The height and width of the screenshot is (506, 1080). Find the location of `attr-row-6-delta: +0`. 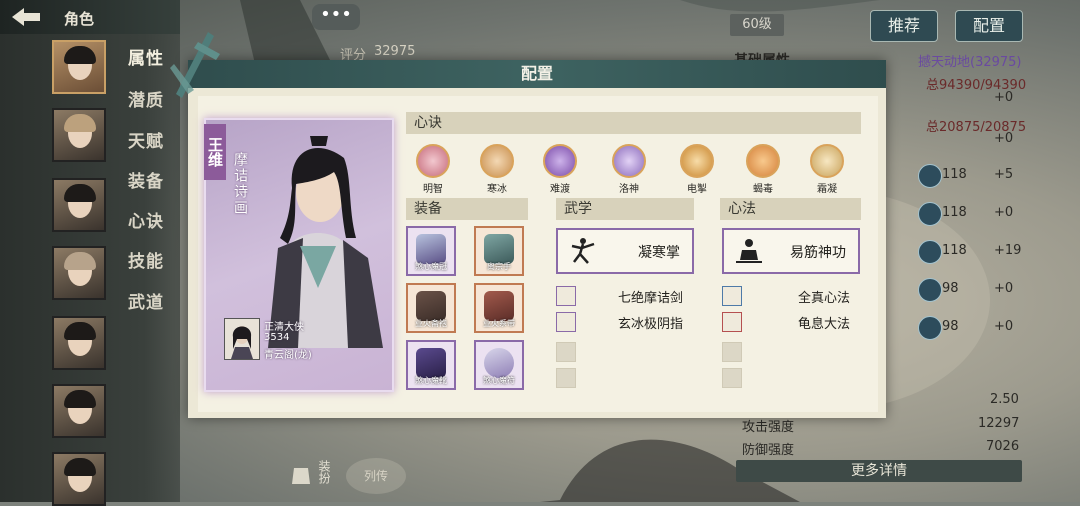

attr-row-6-delta: +0 is located at coordinates (1004, 288).